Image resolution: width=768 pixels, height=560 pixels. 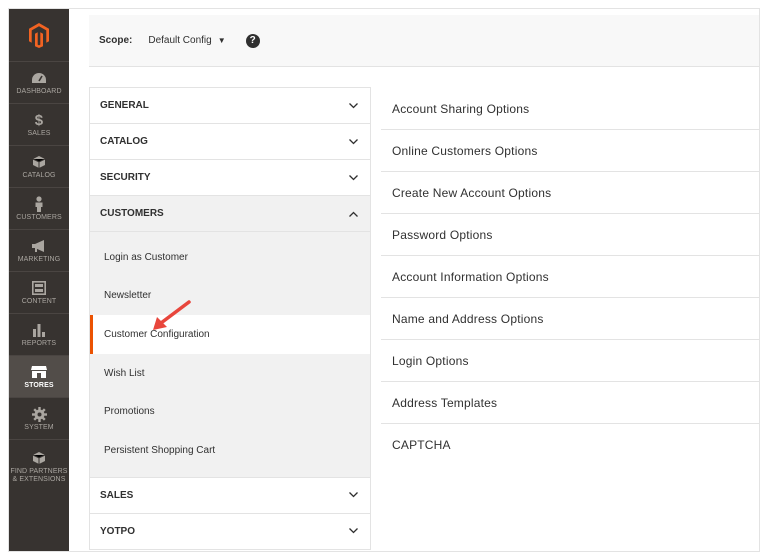 What do you see at coordinates (570, 193) in the screenshot?
I see `section-create-new-account-options: Create New Account Options` at bounding box center [570, 193].